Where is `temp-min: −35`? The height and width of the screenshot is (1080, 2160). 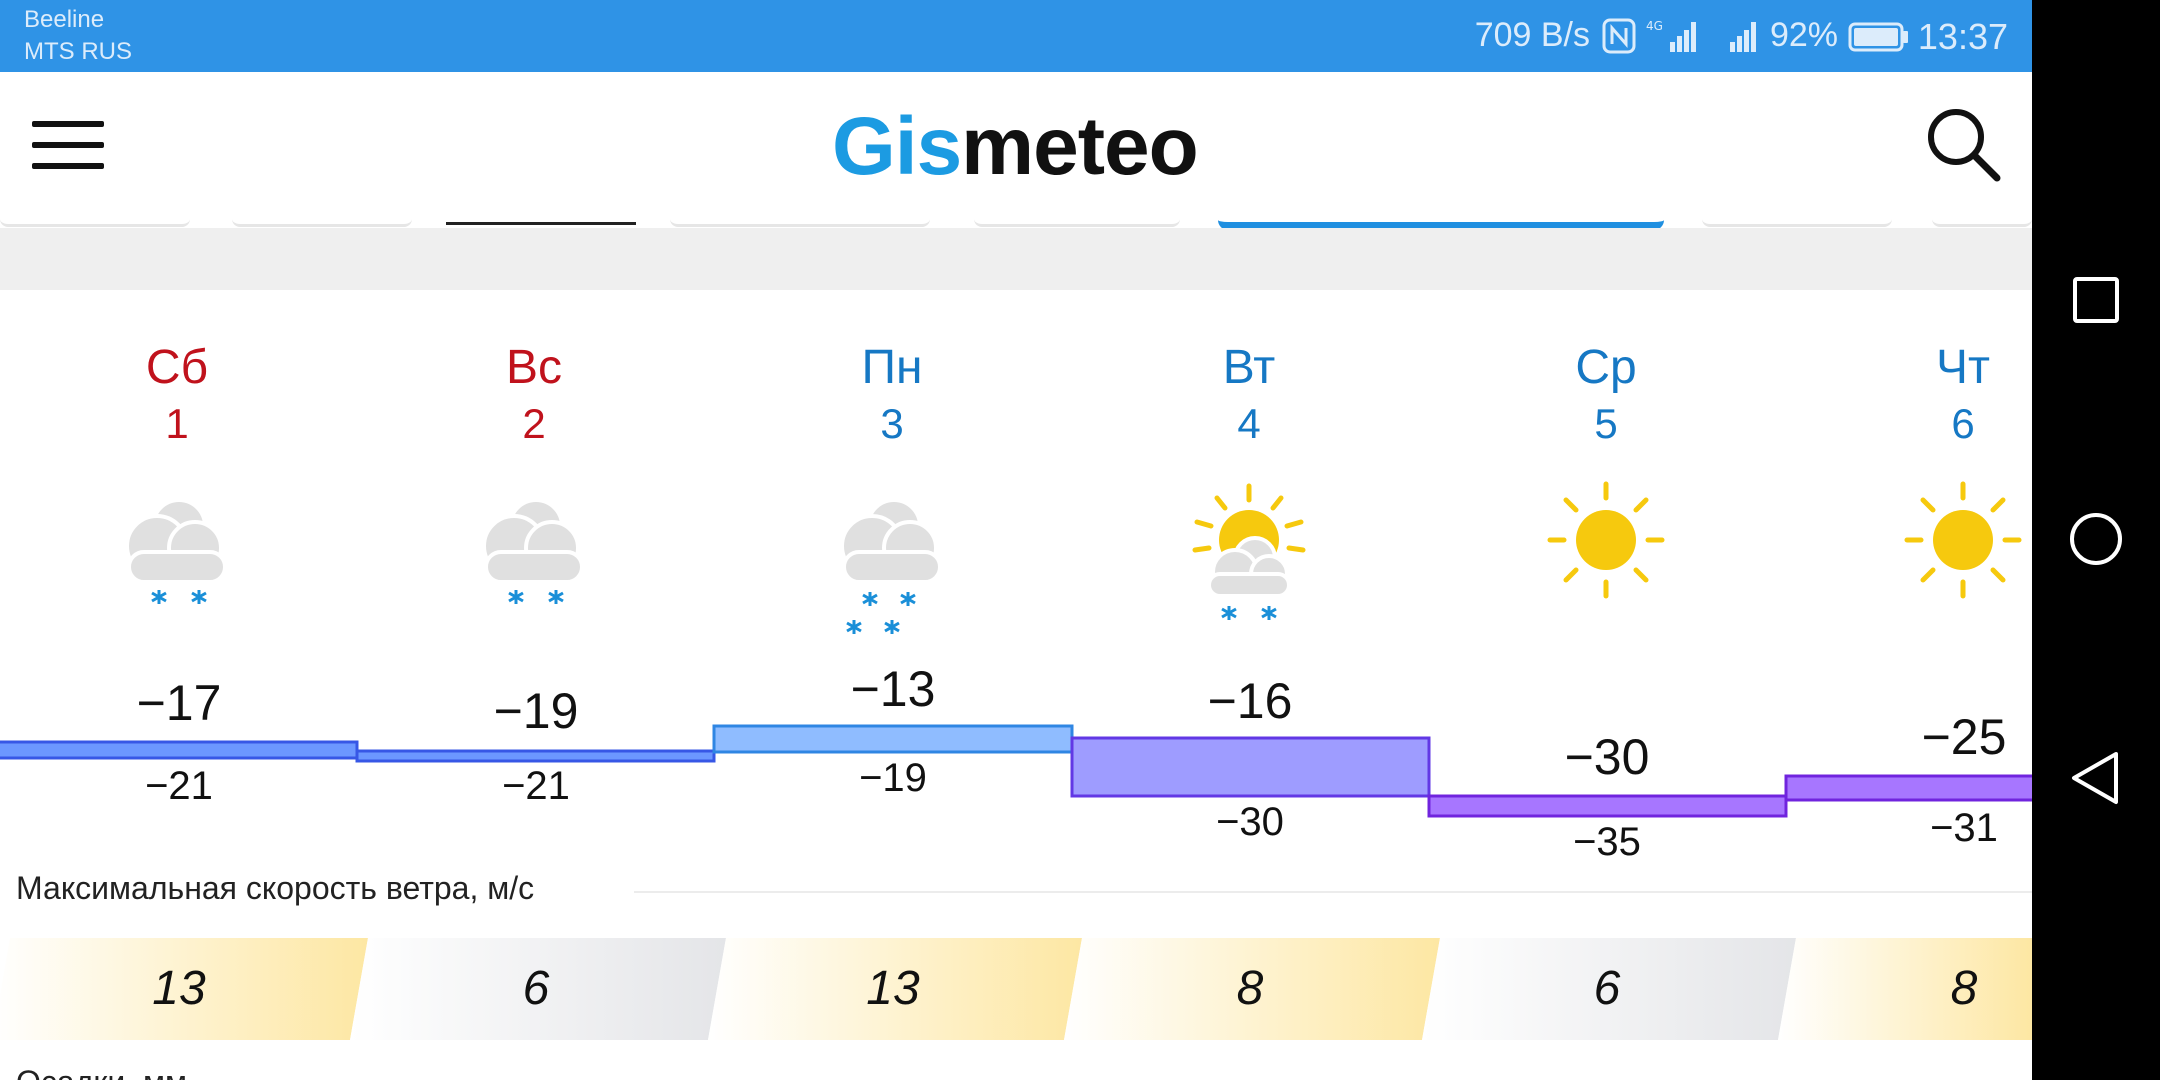
temp-min: −35 is located at coordinates (1607, 842).